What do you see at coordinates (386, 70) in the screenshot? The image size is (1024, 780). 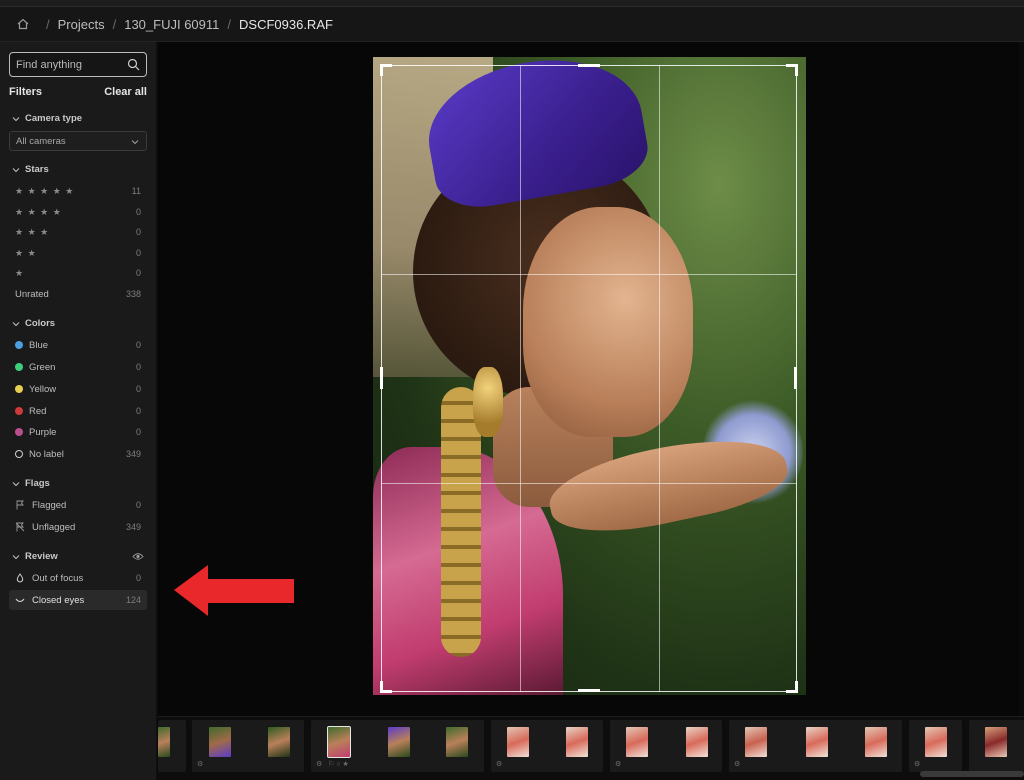 I see `crop-handle-top-left` at bounding box center [386, 70].